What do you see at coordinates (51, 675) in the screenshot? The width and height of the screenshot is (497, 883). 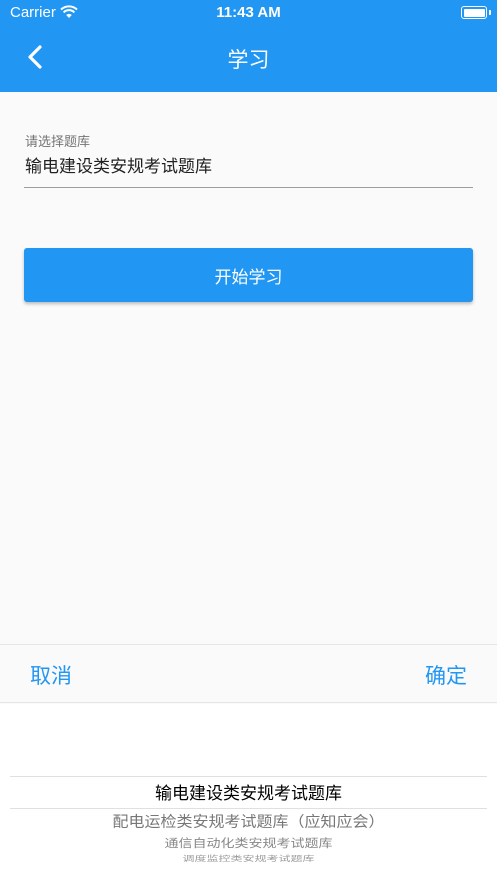 I see `picker-cancel-button: 取消` at bounding box center [51, 675].